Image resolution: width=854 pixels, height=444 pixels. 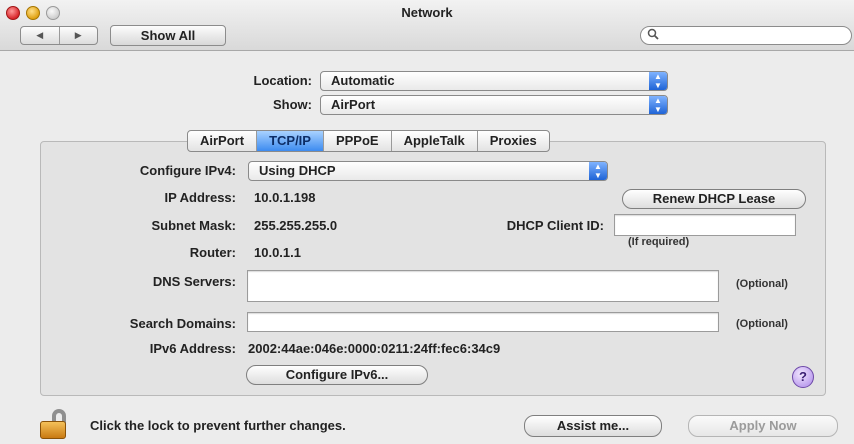 What do you see at coordinates (53, 430) in the screenshot?
I see `lock-icon` at bounding box center [53, 430].